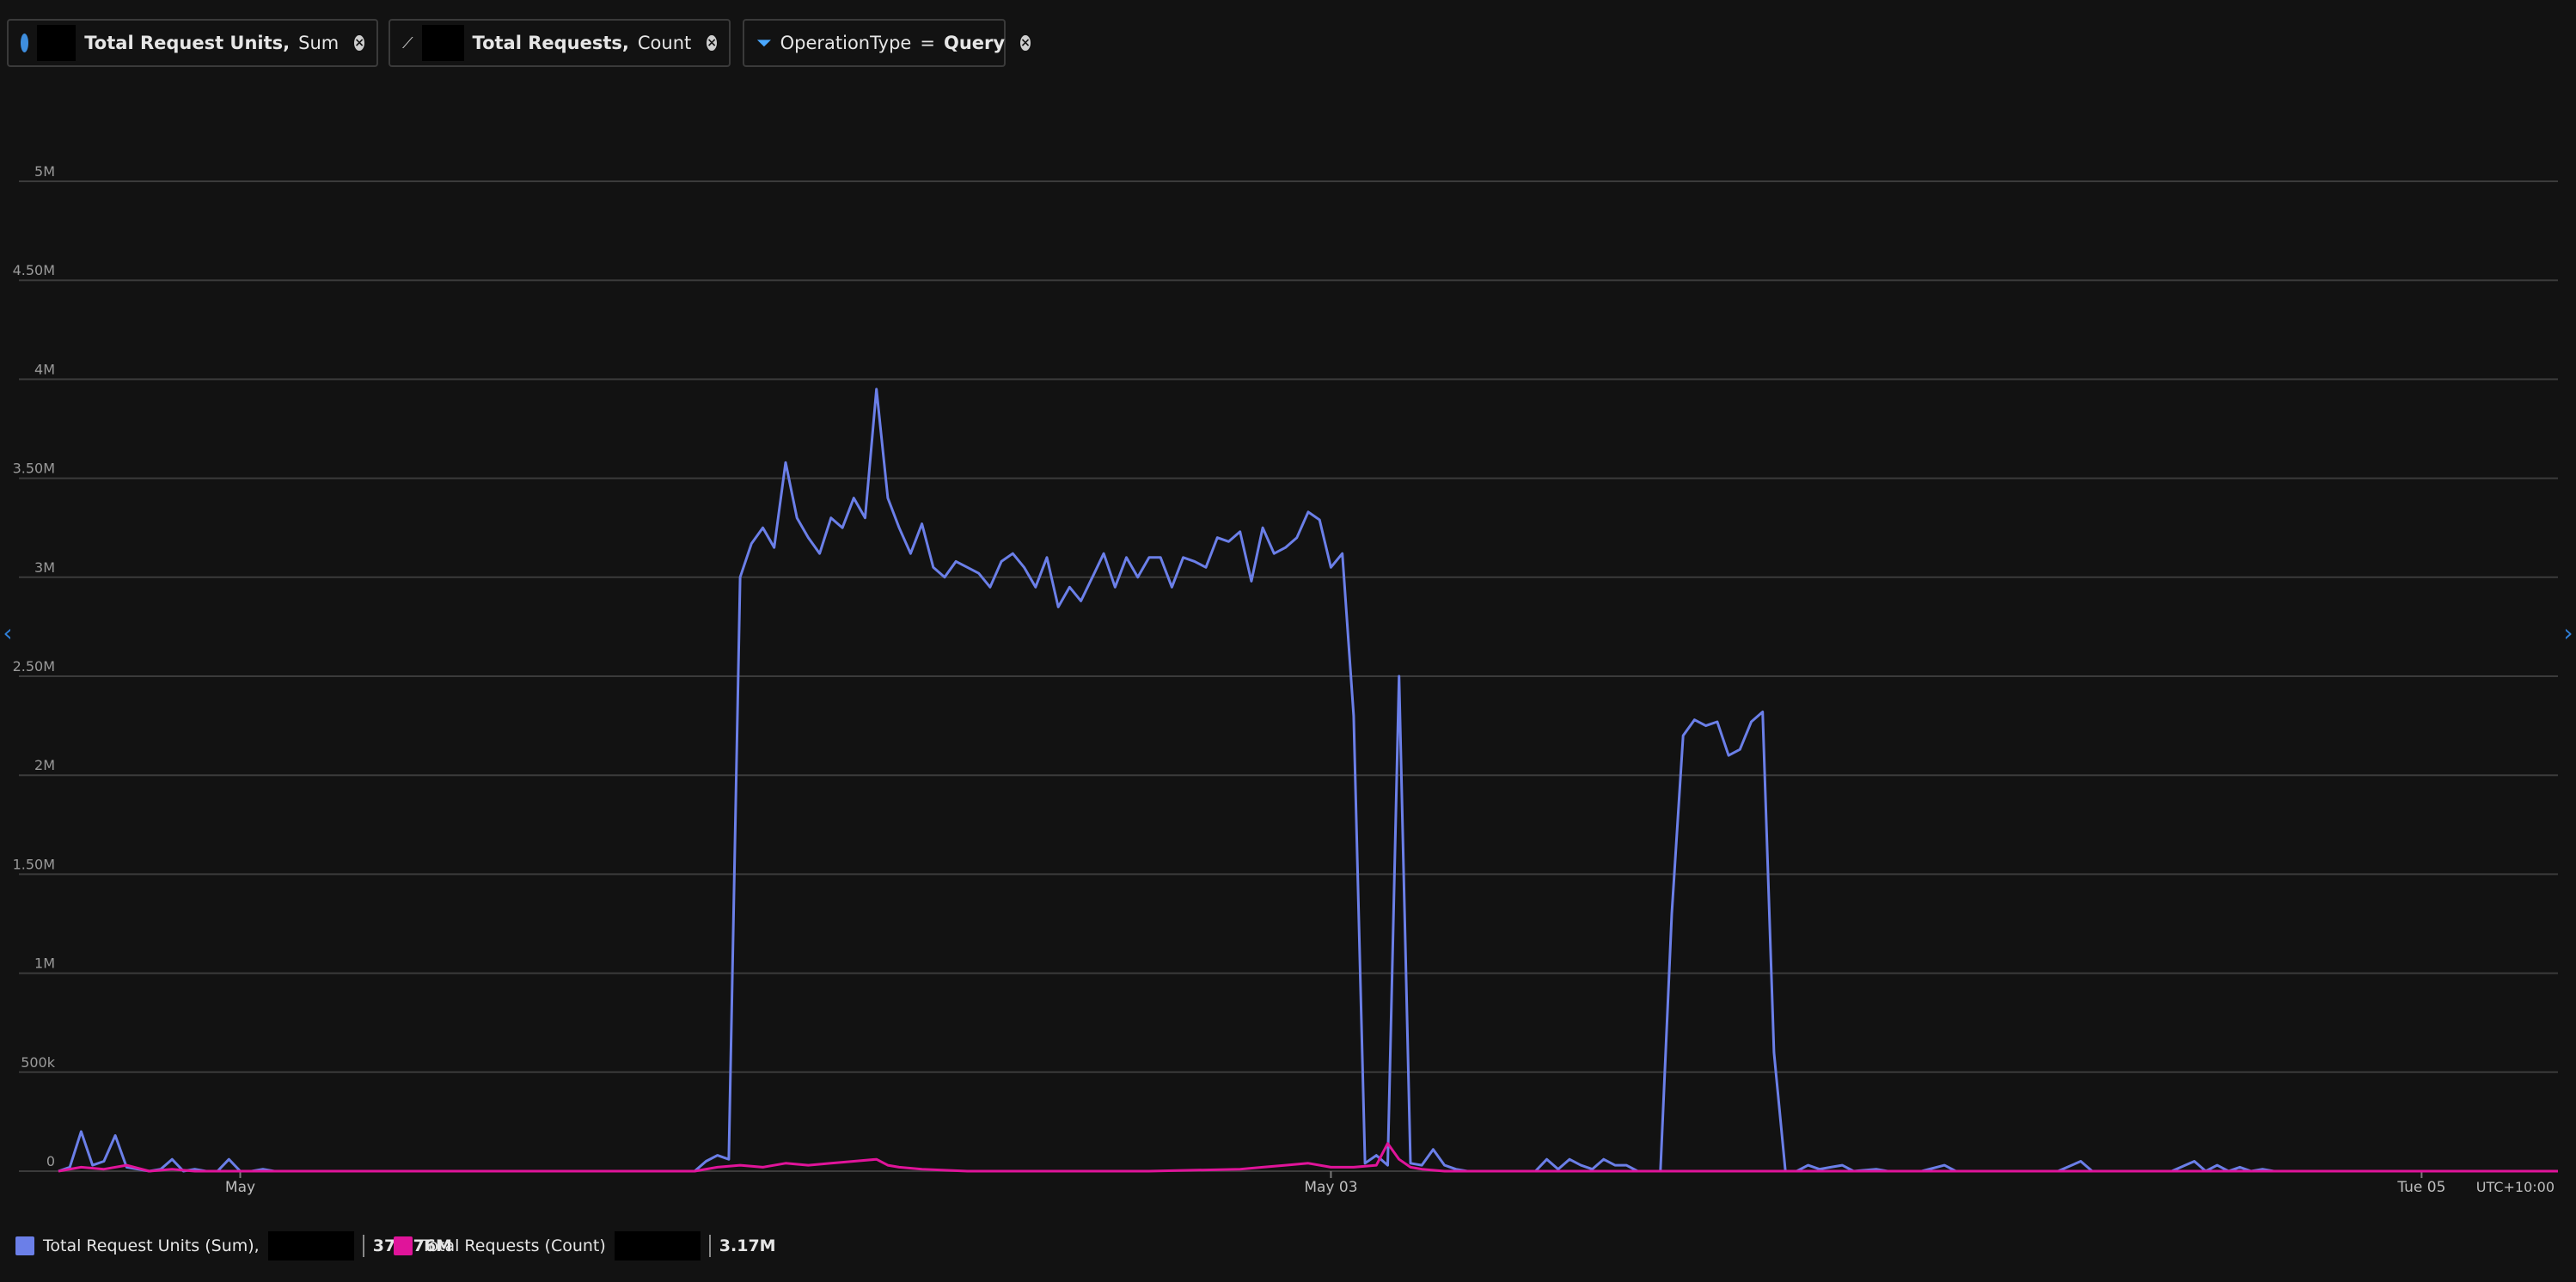  I want to click on x-tick-label: May, so click(240, 1187).